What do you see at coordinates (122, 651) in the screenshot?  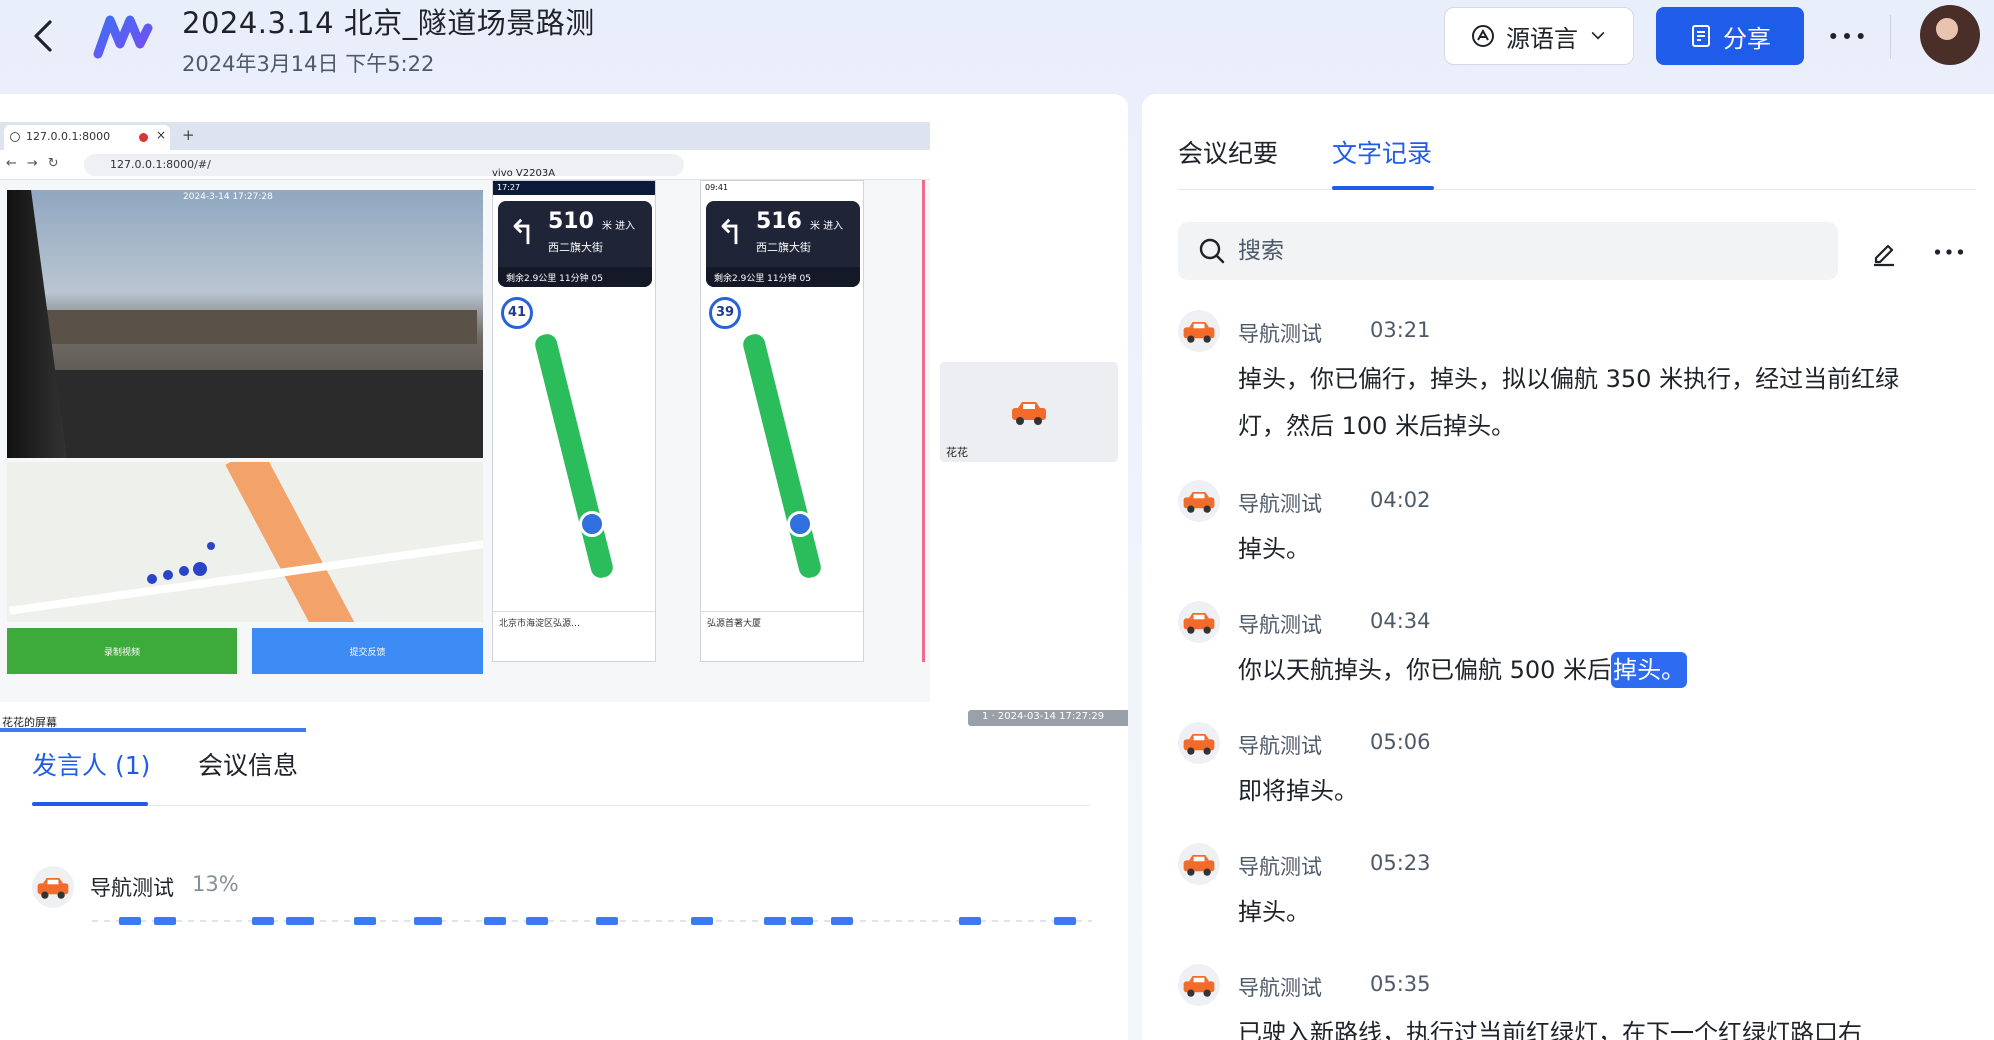 I see `record-video-button: 录制视频` at bounding box center [122, 651].